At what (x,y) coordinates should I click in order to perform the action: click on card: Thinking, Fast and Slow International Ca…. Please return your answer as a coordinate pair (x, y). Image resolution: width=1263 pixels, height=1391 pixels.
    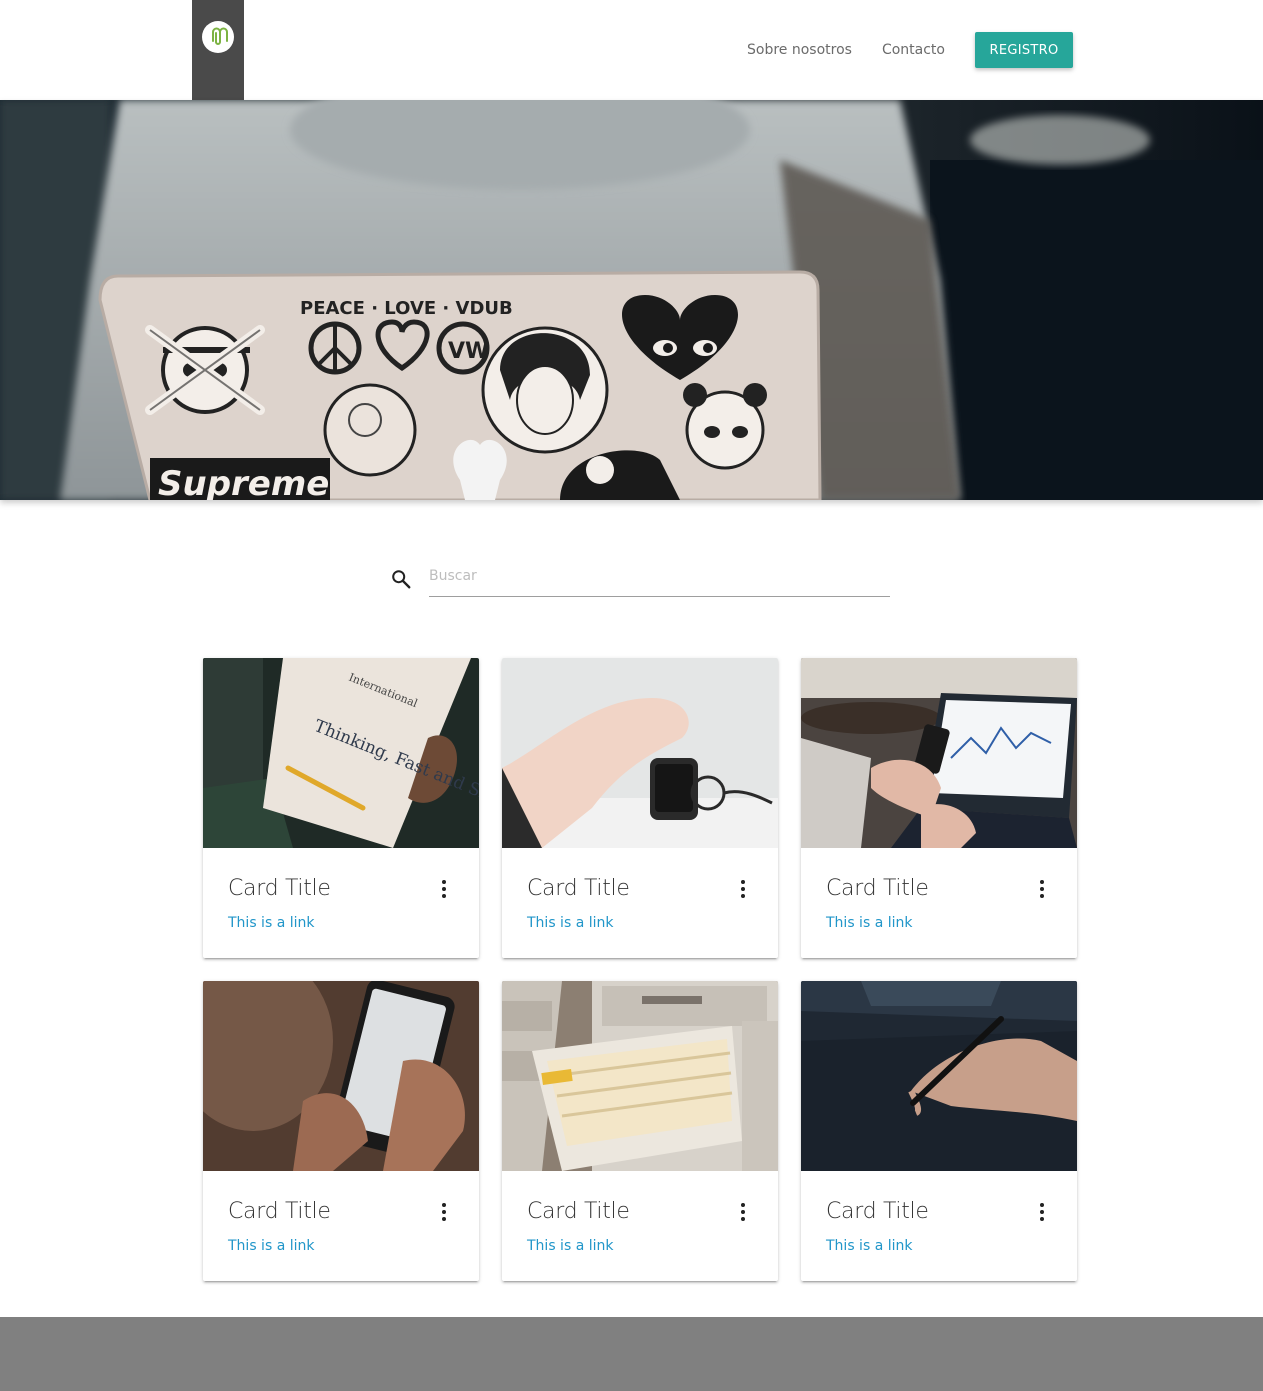
    Looking at the image, I should click on (341, 808).